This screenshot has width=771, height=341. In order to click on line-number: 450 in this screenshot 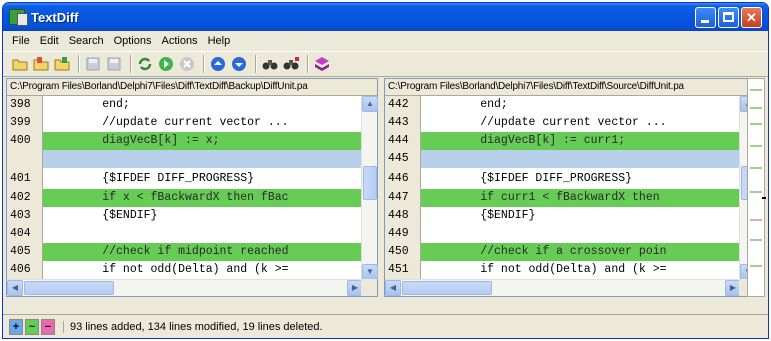, I will do `click(403, 252)`.